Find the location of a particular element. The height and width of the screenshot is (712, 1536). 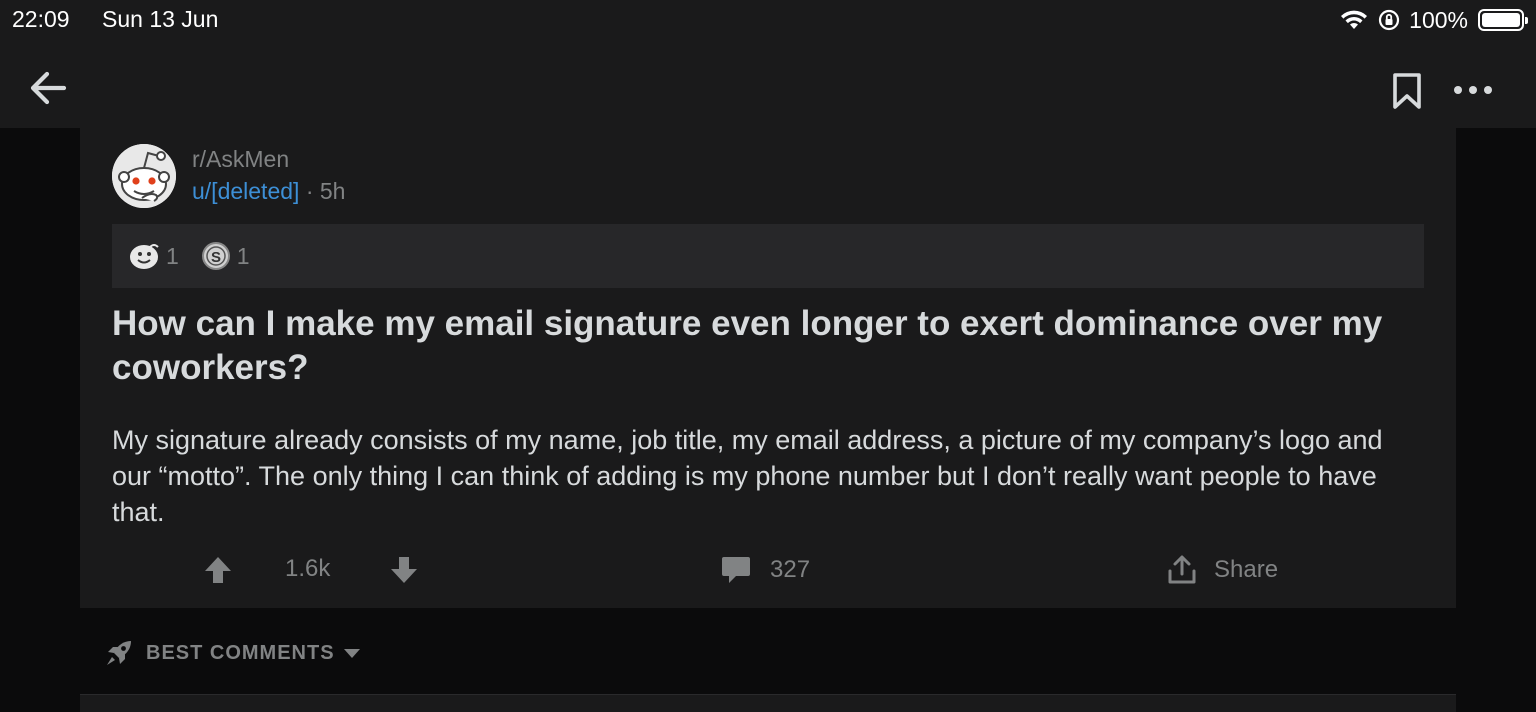

svg-text: S is located at coordinates (216, 257).